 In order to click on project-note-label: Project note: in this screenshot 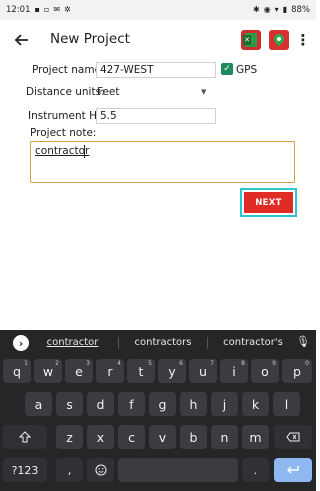, I will do `click(63, 133)`.